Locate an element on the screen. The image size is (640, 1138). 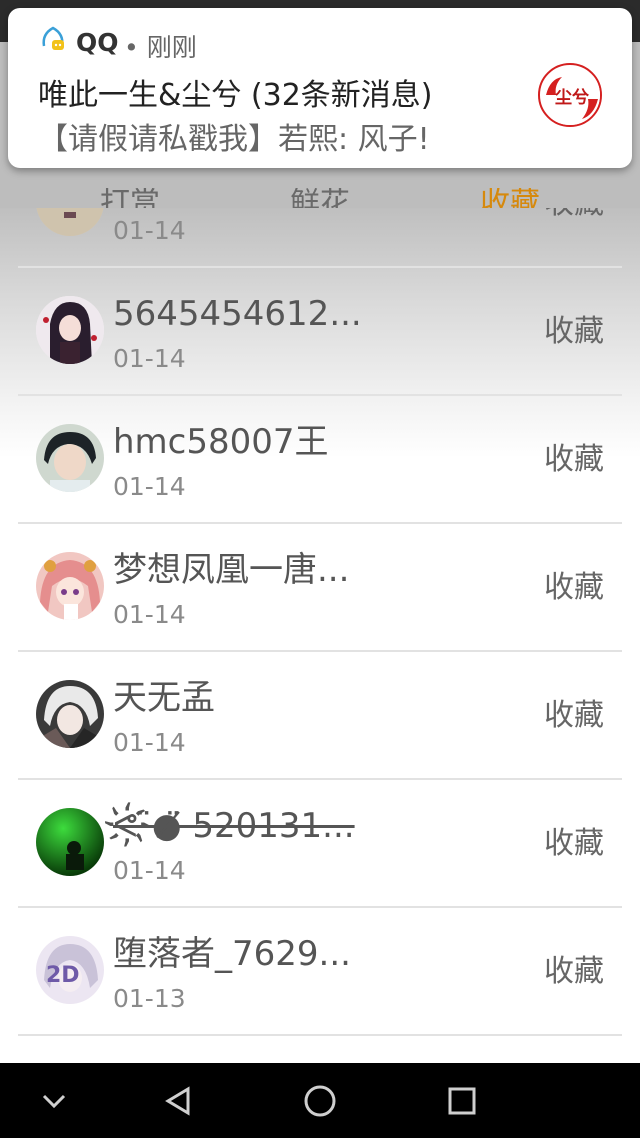
system-nav-bar is located at coordinates (320, 1100).